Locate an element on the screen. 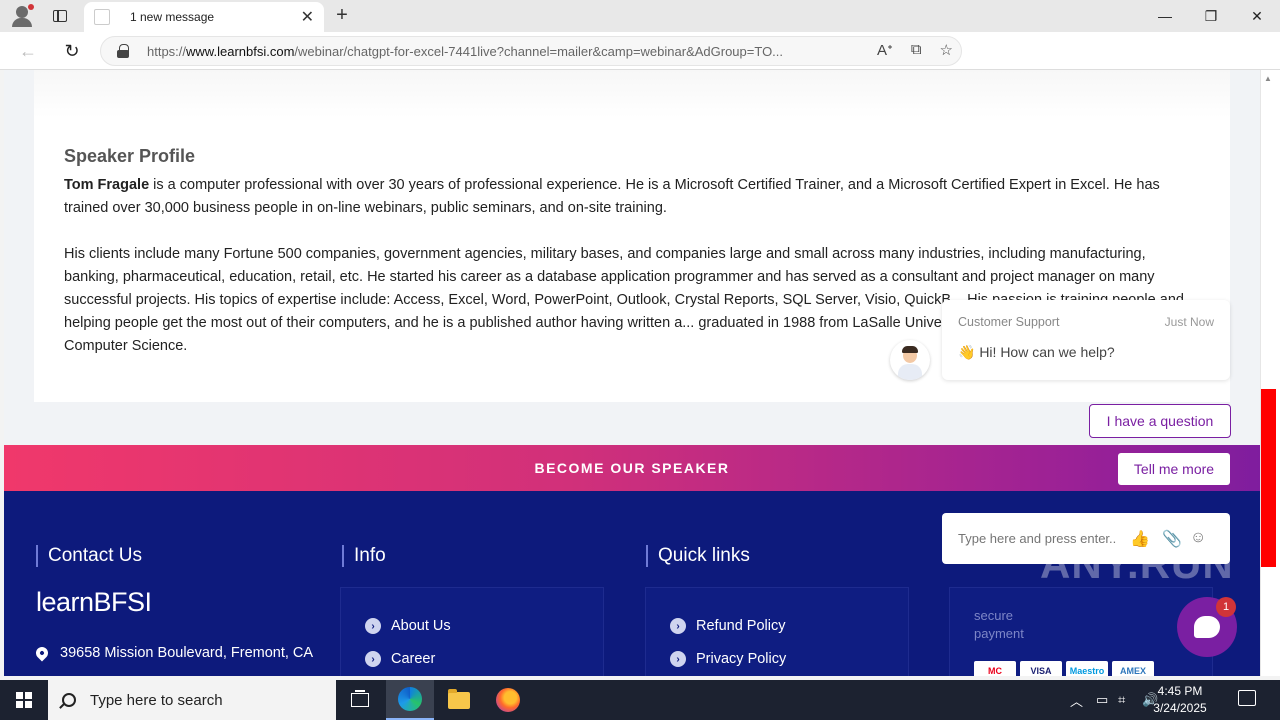 This screenshot has height=720, width=1280. info-heading: Info is located at coordinates (364, 556).